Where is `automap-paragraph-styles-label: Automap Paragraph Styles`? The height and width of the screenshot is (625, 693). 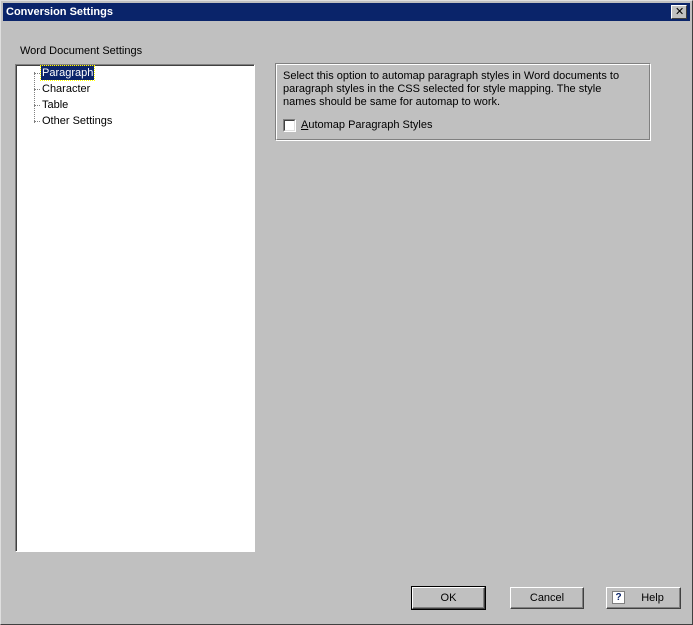 automap-paragraph-styles-label: Automap Paragraph Styles is located at coordinates (366, 125).